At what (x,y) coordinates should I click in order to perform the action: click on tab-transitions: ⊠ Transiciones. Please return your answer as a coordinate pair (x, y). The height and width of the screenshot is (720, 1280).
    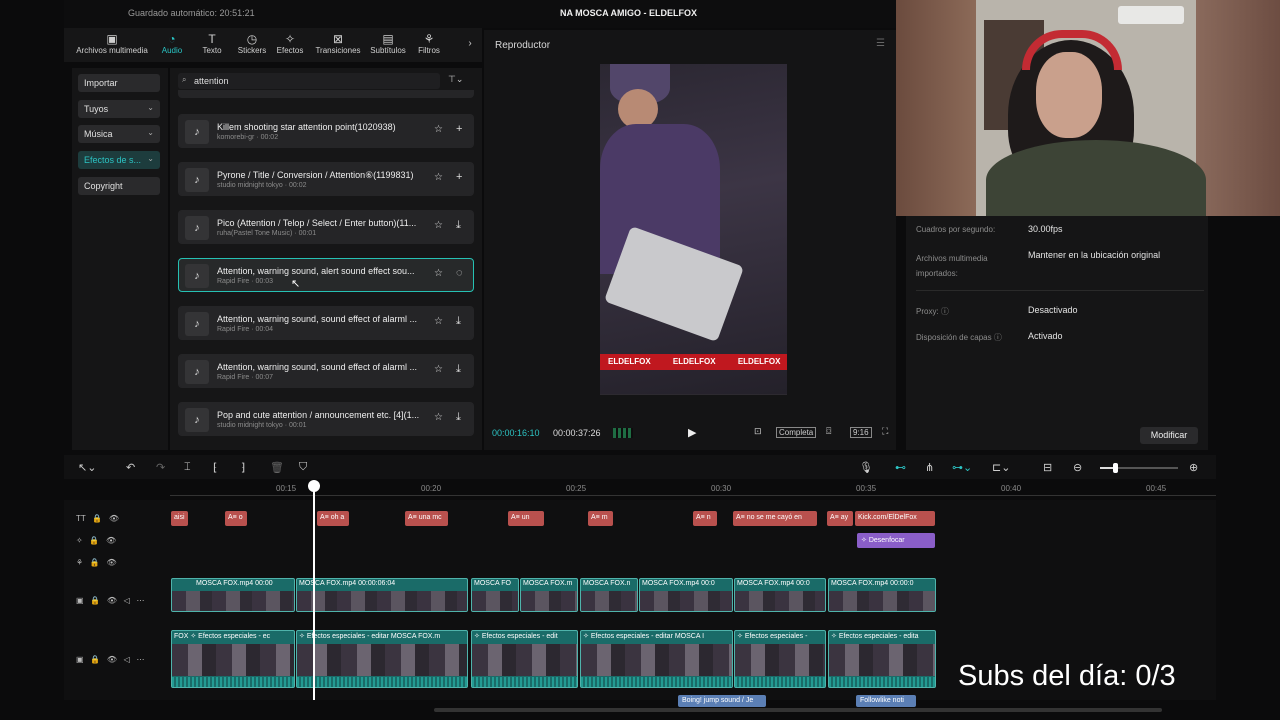
    Looking at the image, I should click on (338, 43).